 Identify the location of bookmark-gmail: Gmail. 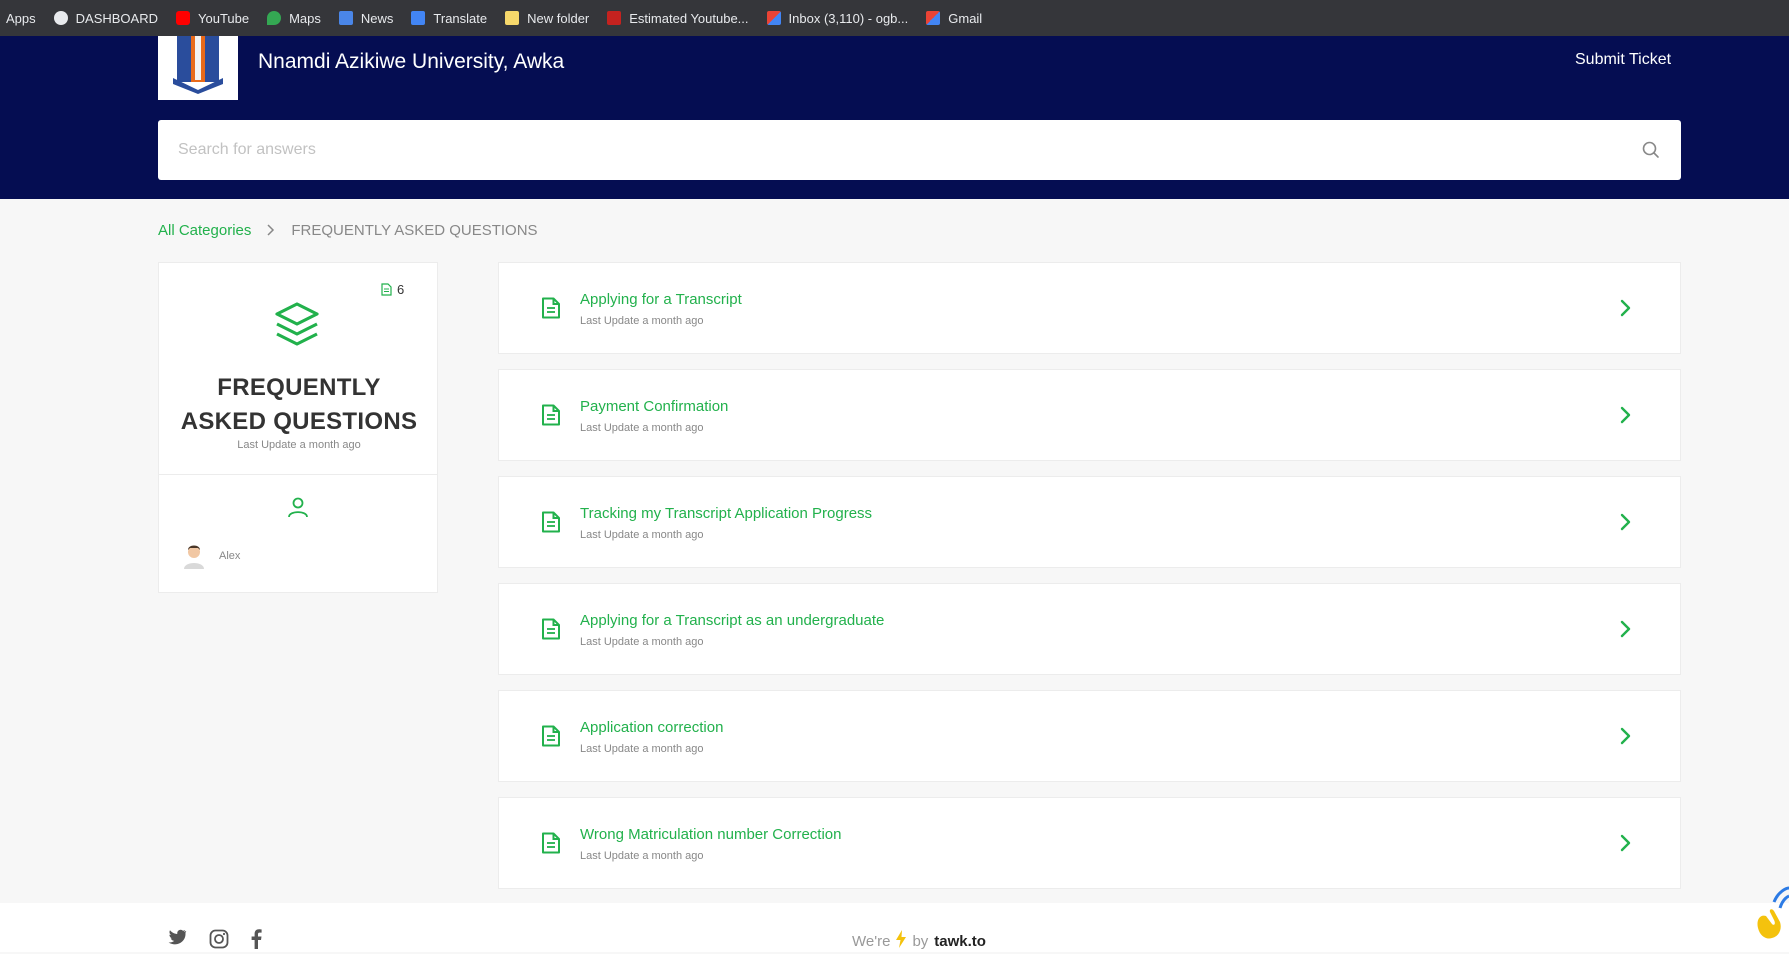
(954, 18).